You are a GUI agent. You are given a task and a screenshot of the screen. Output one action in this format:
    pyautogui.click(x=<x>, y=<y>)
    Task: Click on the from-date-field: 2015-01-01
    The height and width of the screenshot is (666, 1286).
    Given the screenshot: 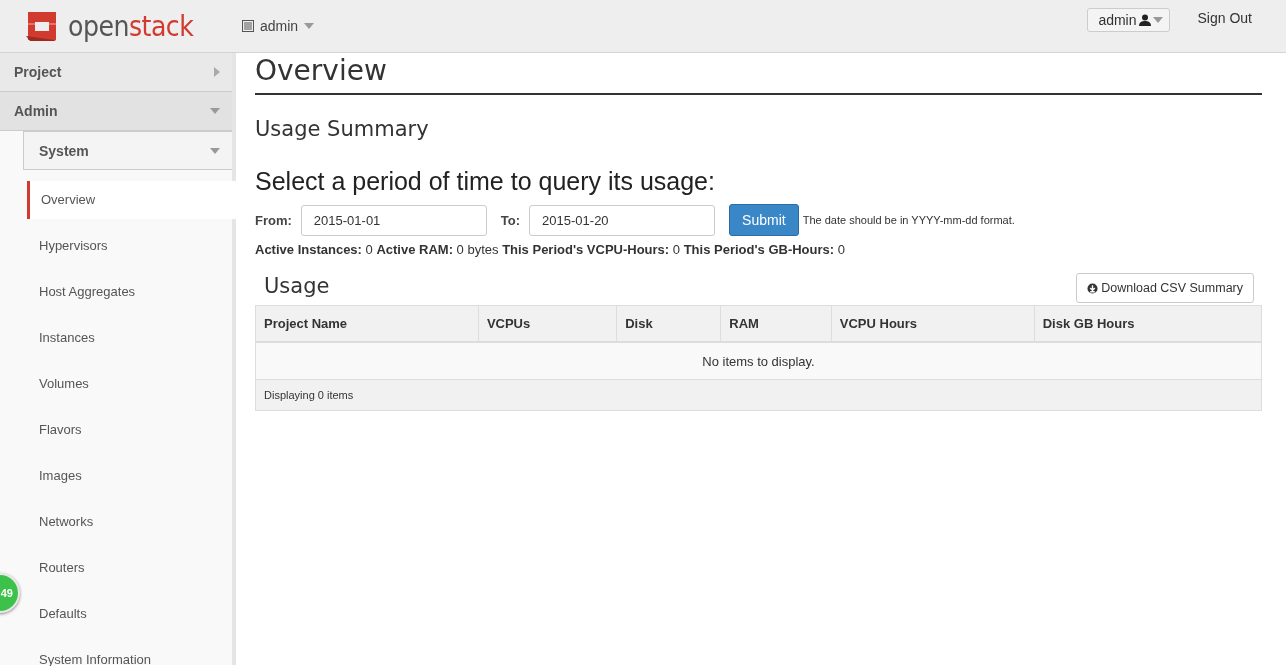 What is the action you would take?
    pyautogui.click(x=393, y=220)
    